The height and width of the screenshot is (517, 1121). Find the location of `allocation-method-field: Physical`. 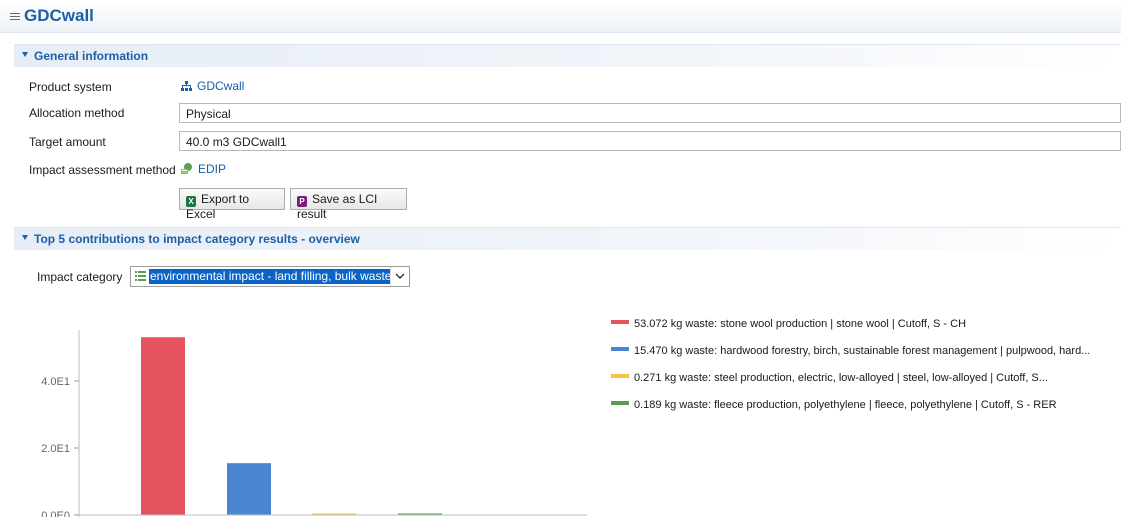

allocation-method-field: Physical is located at coordinates (650, 113).